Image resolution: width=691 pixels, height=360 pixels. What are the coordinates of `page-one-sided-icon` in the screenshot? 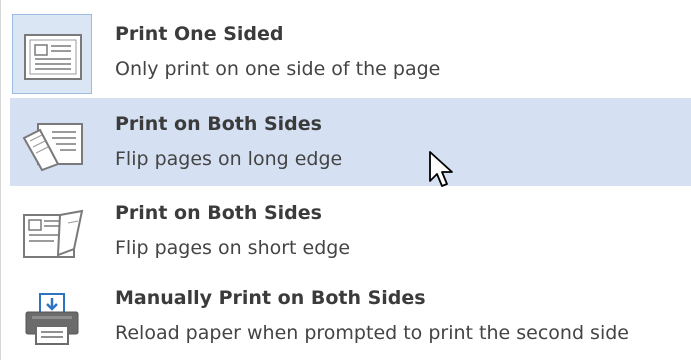 It's located at (53, 57).